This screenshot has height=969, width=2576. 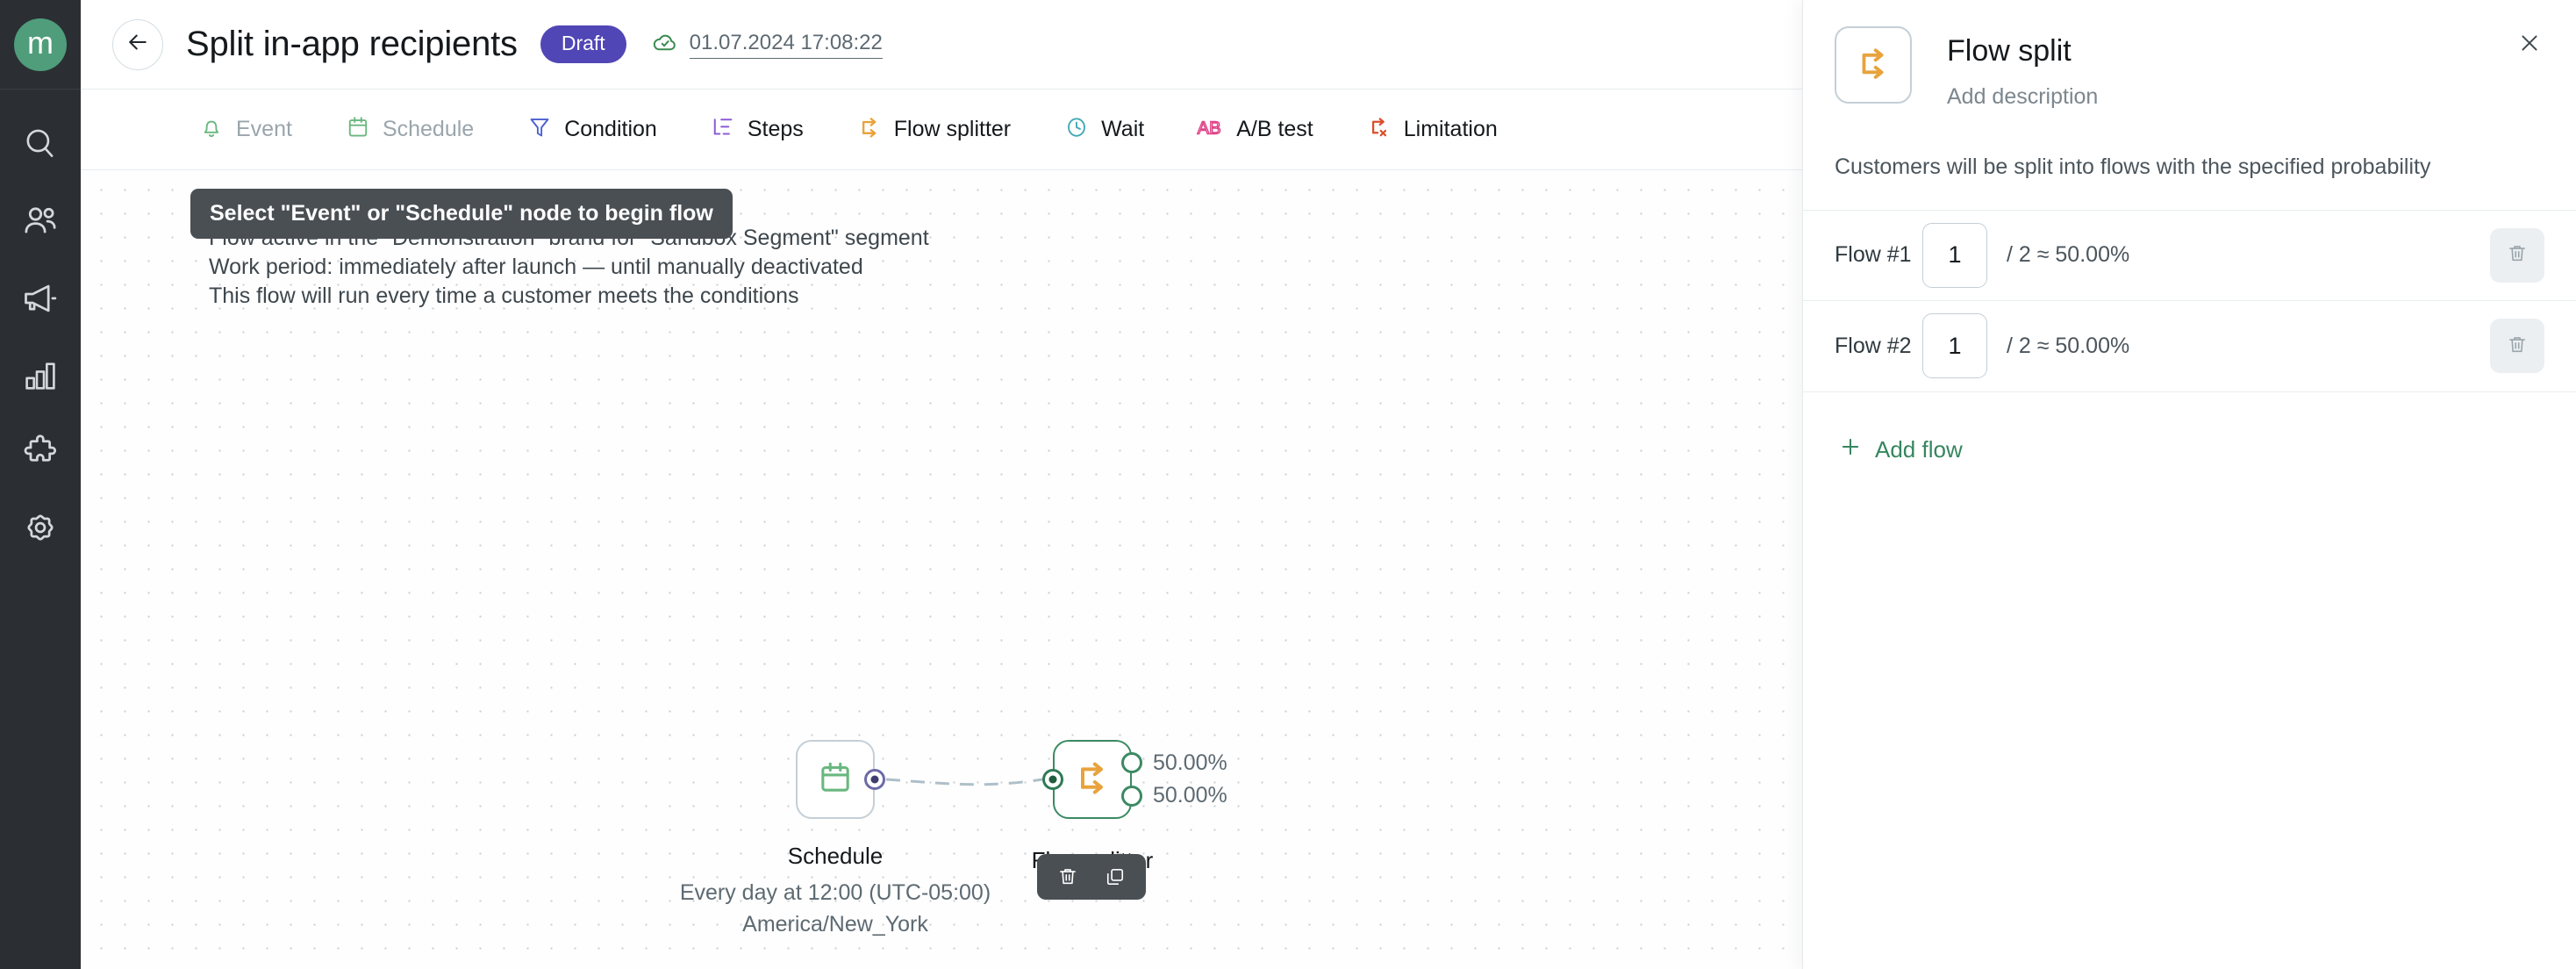 I want to click on megaphone-icon, so click(x=40, y=298).